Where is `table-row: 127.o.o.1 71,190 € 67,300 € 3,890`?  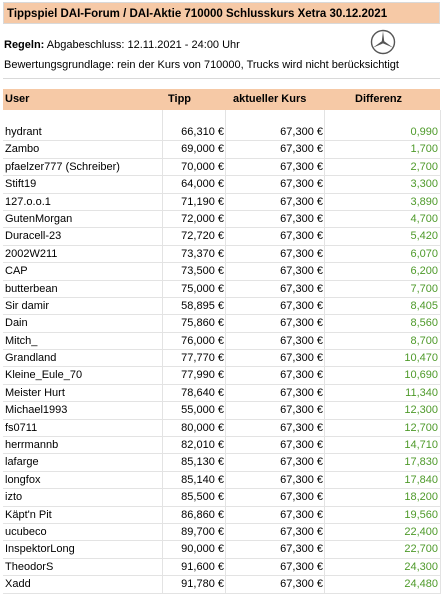 table-row: 127.o.o.1 71,190 € 67,300 € 3,890 is located at coordinates (221, 202).